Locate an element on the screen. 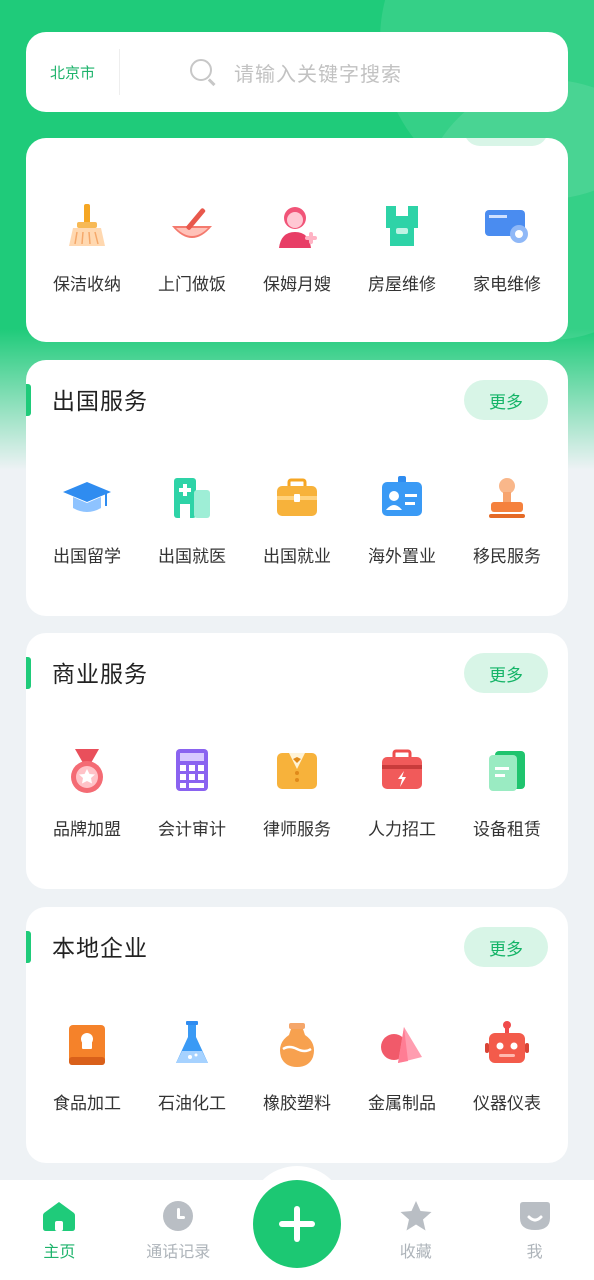  vase-icon is located at coordinates (297, 1045).